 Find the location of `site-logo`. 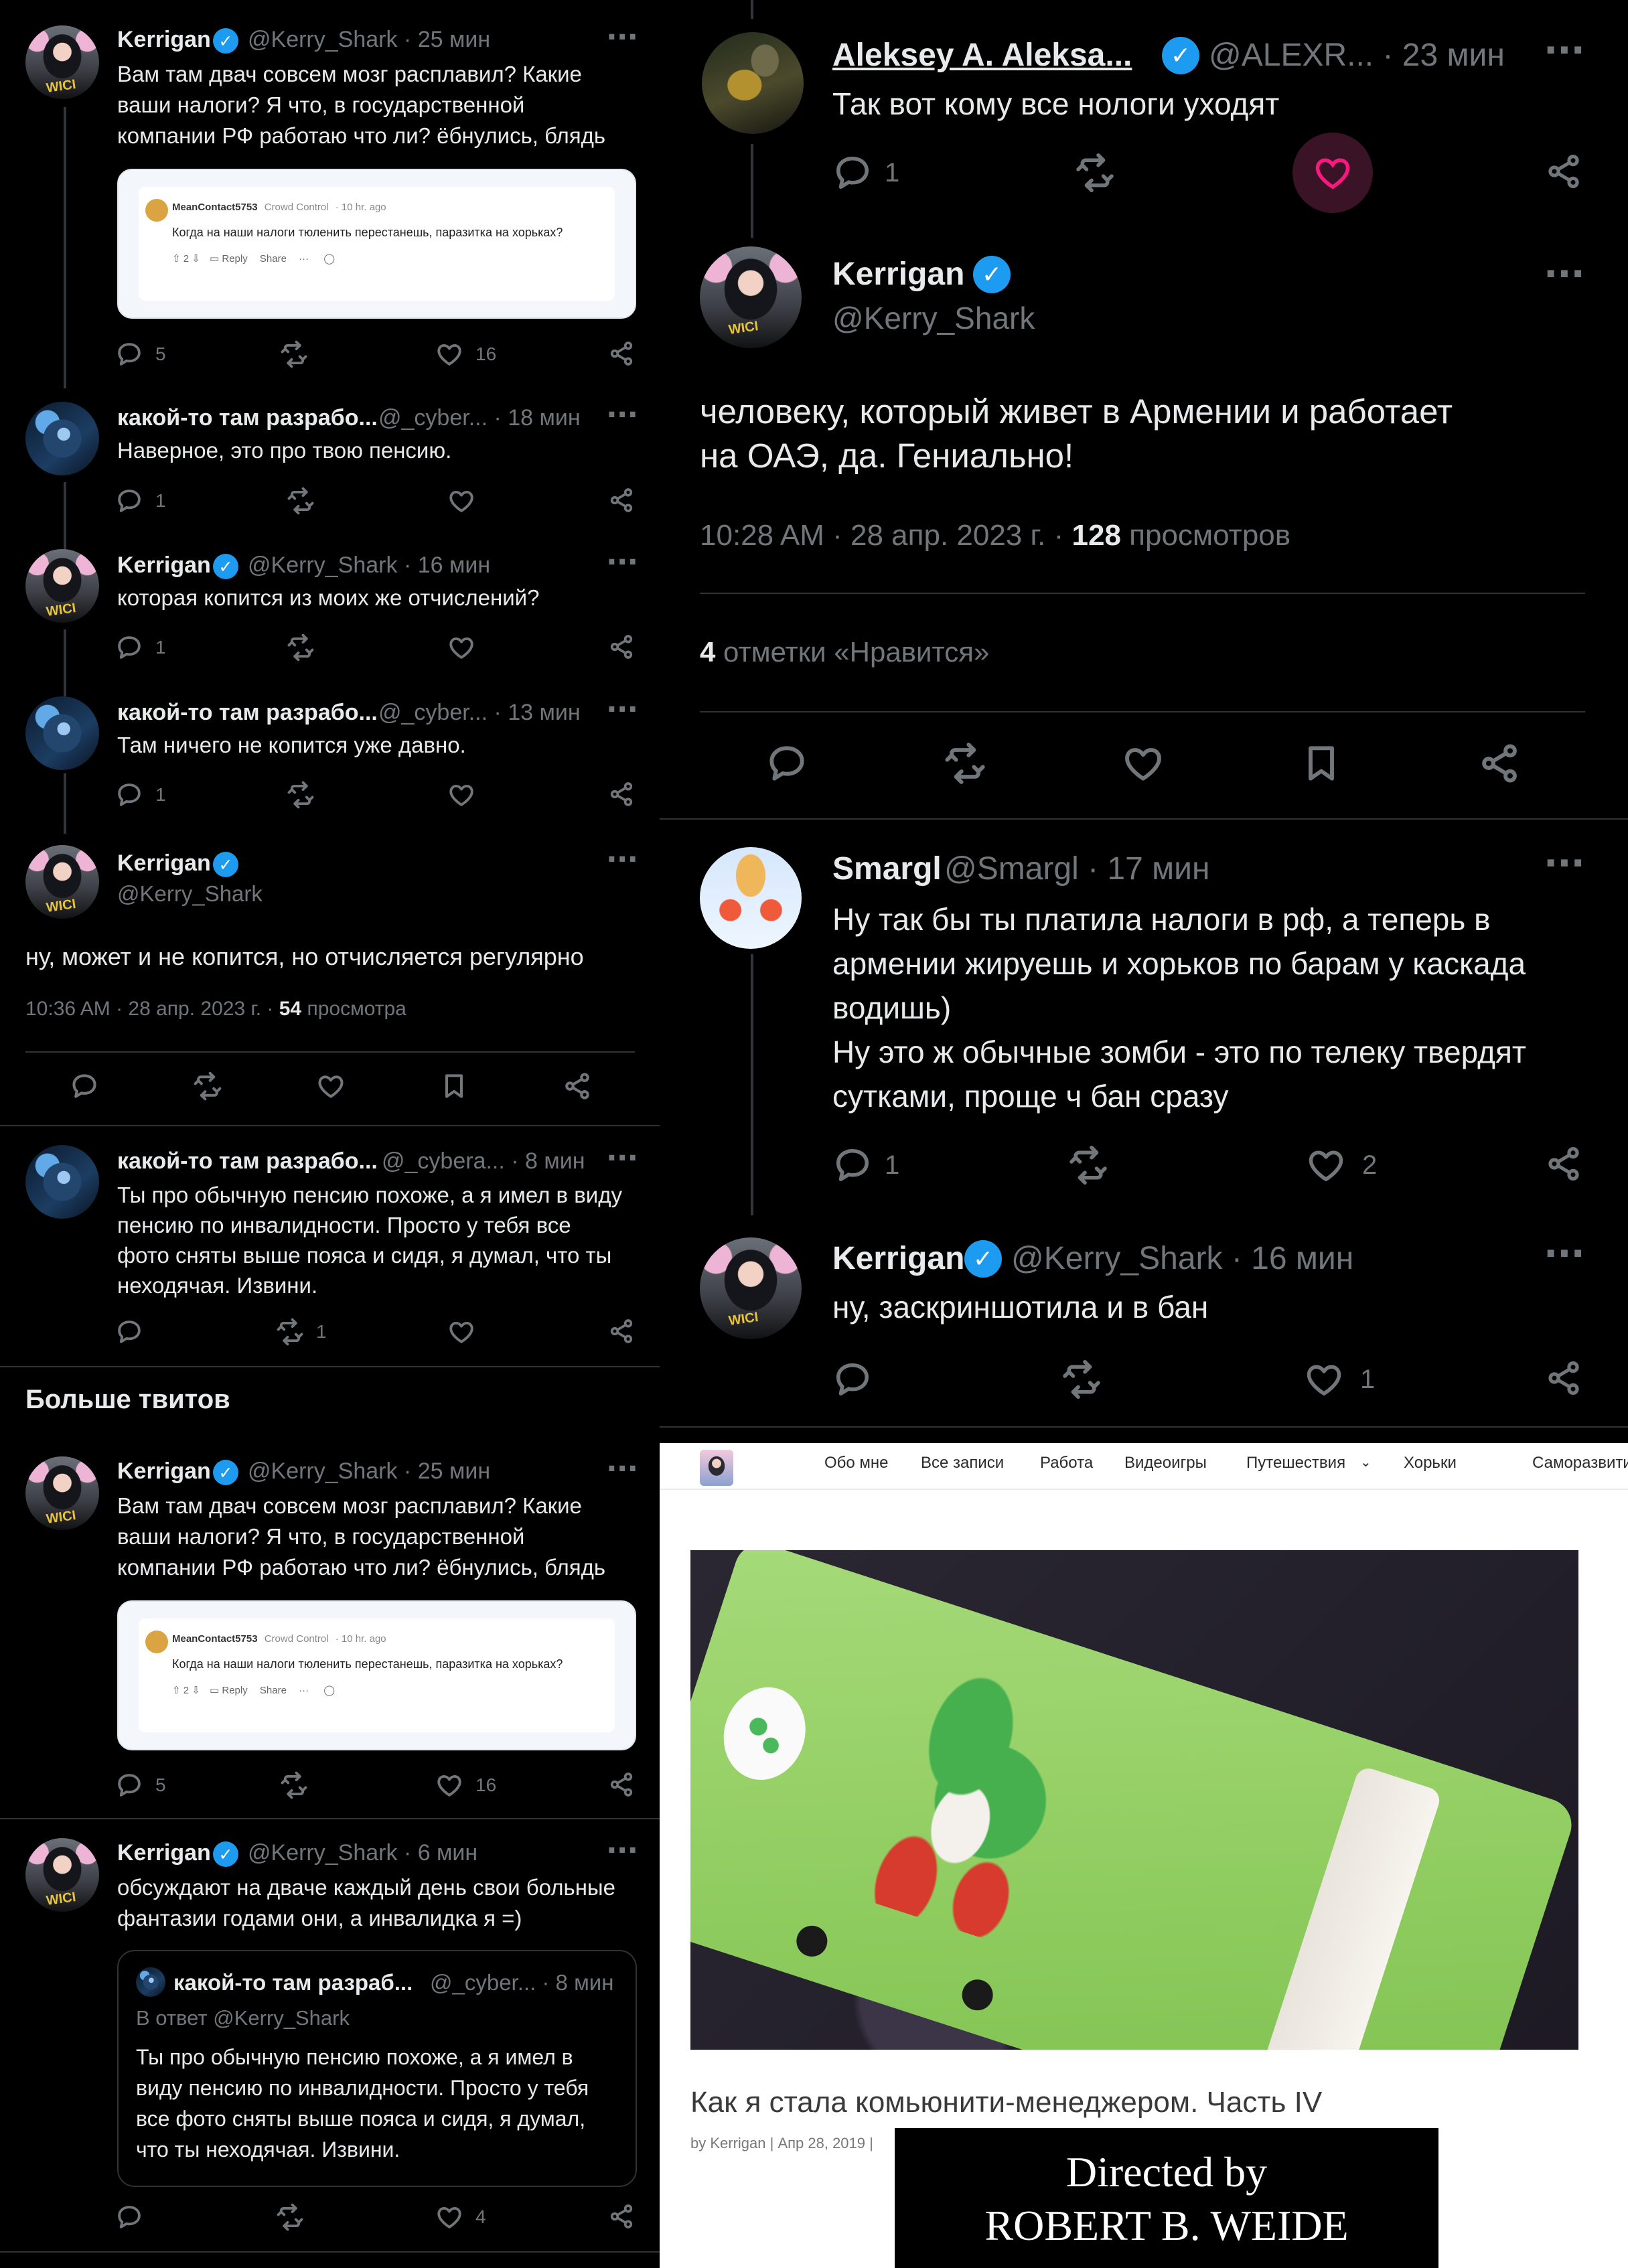

site-logo is located at coordinates (716, 1468).